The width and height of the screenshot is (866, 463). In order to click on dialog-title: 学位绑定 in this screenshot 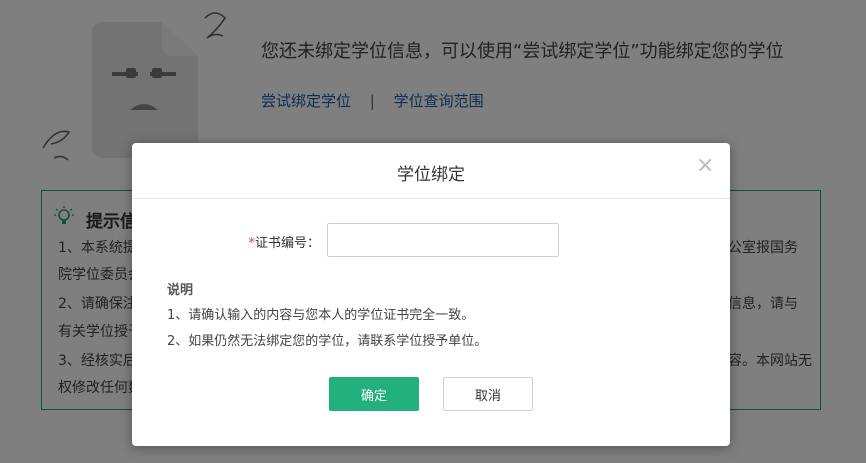, I will do `click(431, 175)`.